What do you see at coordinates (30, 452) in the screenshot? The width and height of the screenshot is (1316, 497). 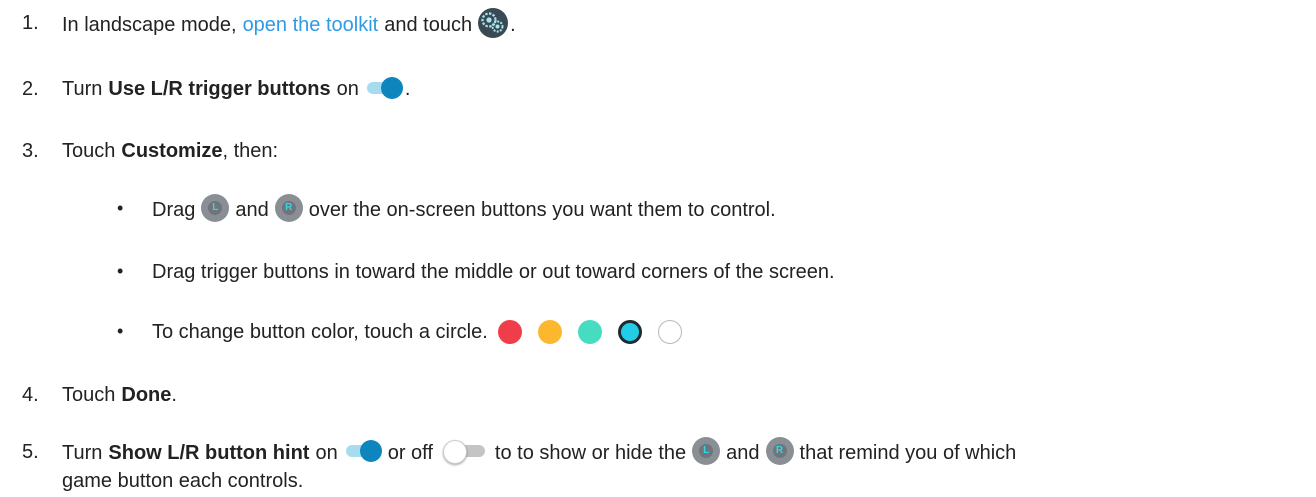 I see `step-number: 5.` at bounding box center [30, 452].